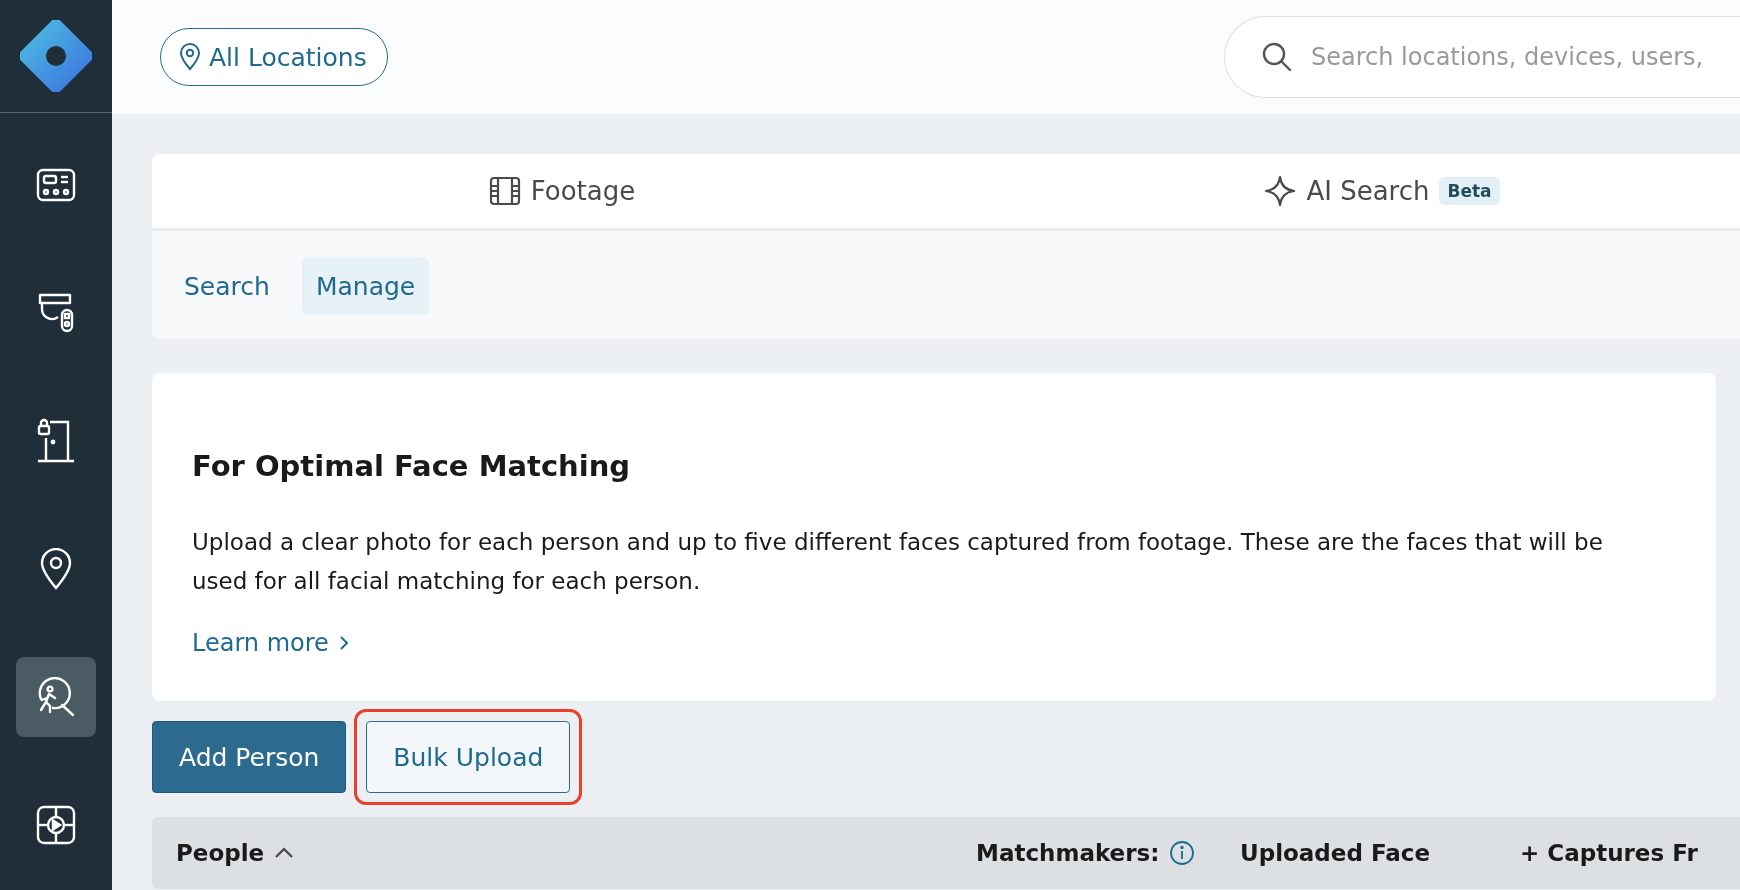 The height and width of the screenshot is (890, 1740). I want to click on film-icon, so click(504, 191).